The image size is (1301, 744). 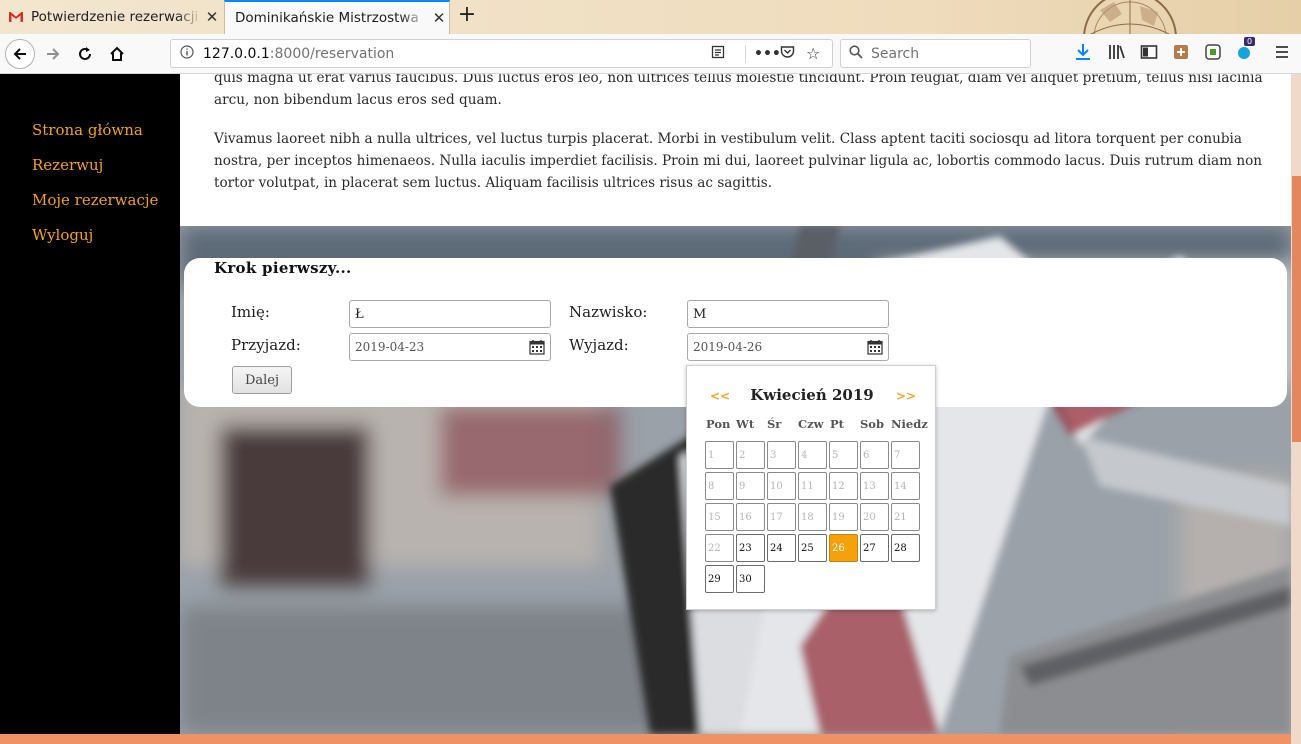 I want to click on weekday-label: Śr, so click(x=774, y=424).